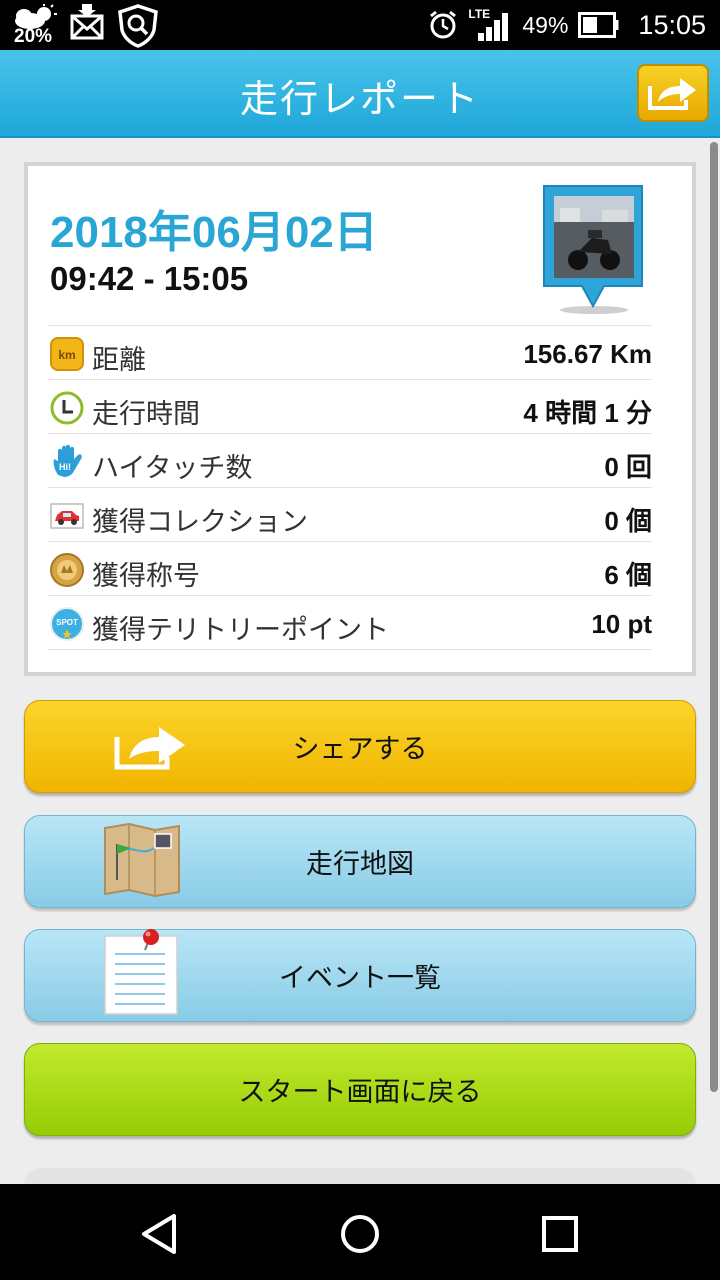 This screenshot has height=1280, width=720. I want to click on ride-map-button-label: 走行地図, so click(360, 864).